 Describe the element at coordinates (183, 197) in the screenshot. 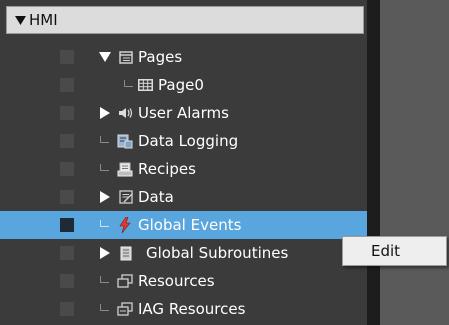

I see `tree-item-data: Data` at that location.